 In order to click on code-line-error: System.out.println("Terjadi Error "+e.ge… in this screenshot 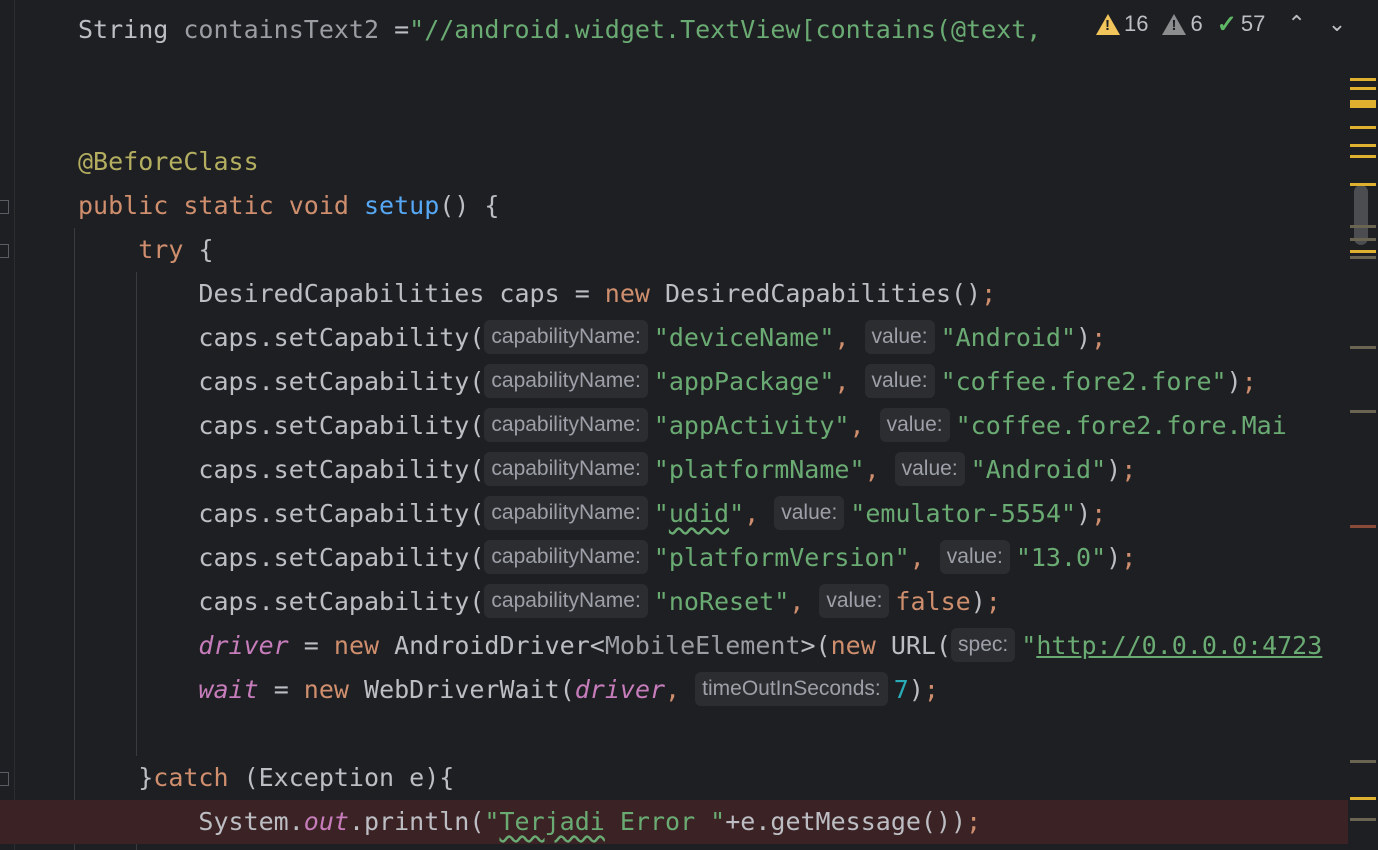, I will do `click(689, 822)`.